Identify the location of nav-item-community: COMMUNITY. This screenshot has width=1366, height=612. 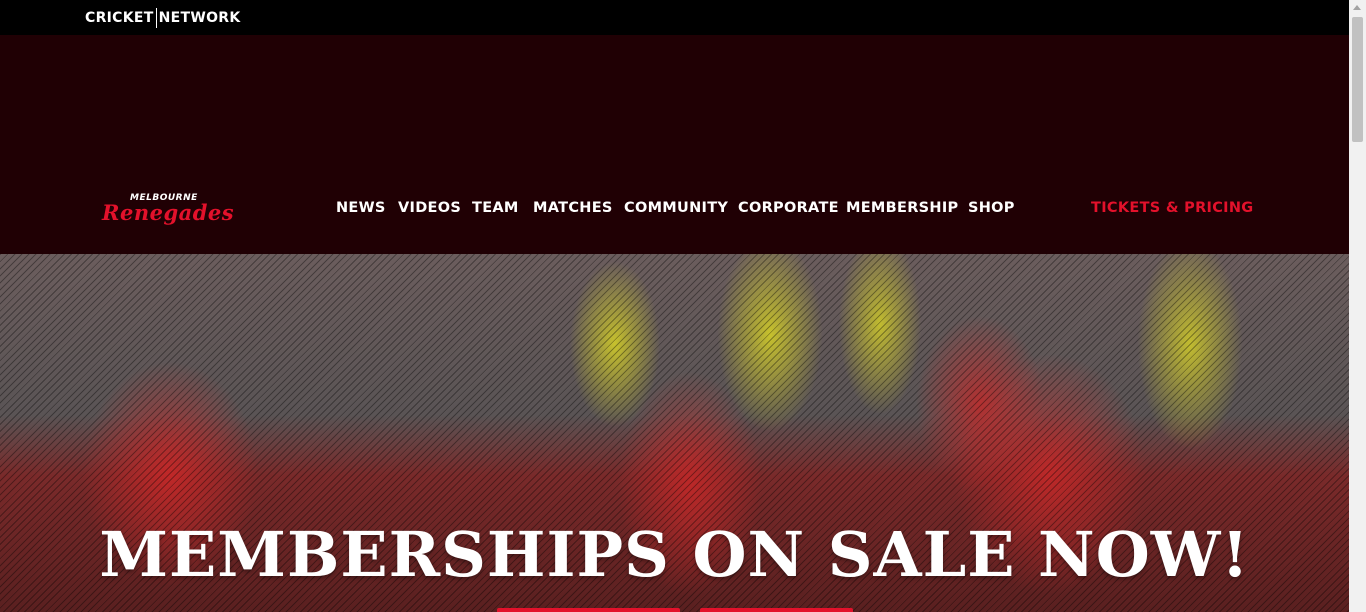
(676, 208).